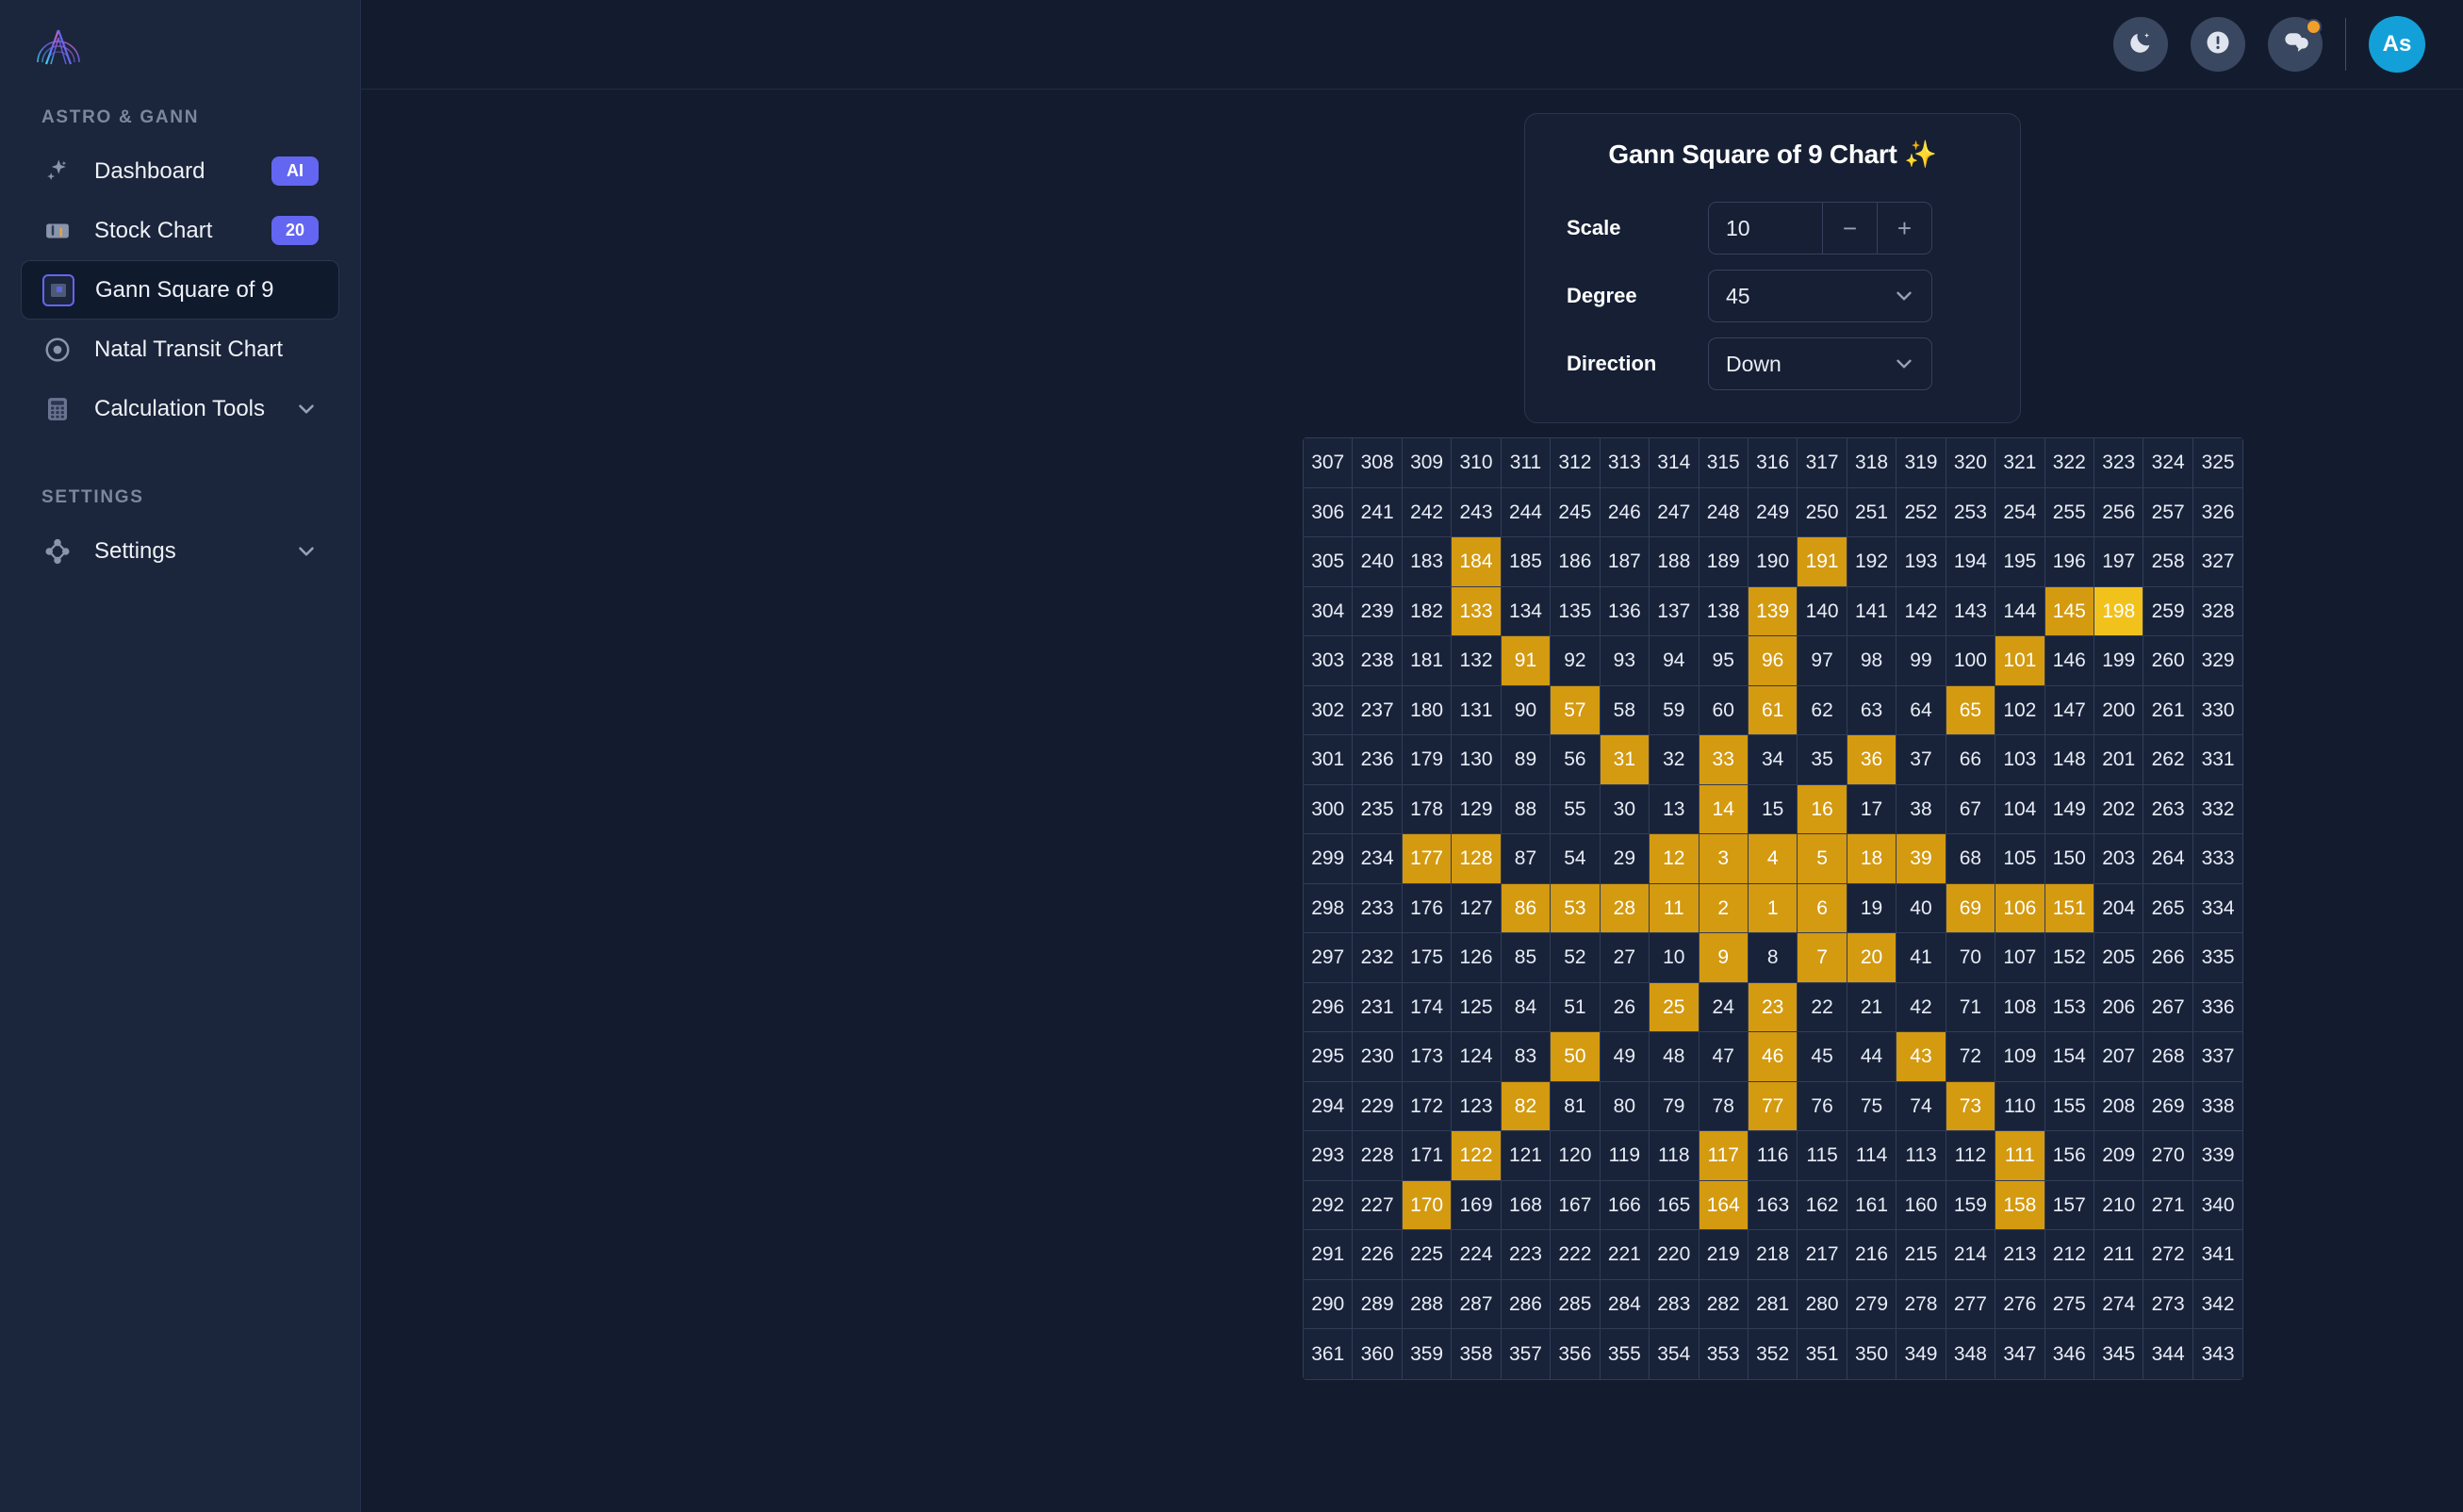 The height and width of the screenshot is (1512, 2463). I want to click on gann-cell: 76, so click(1822, 1106).